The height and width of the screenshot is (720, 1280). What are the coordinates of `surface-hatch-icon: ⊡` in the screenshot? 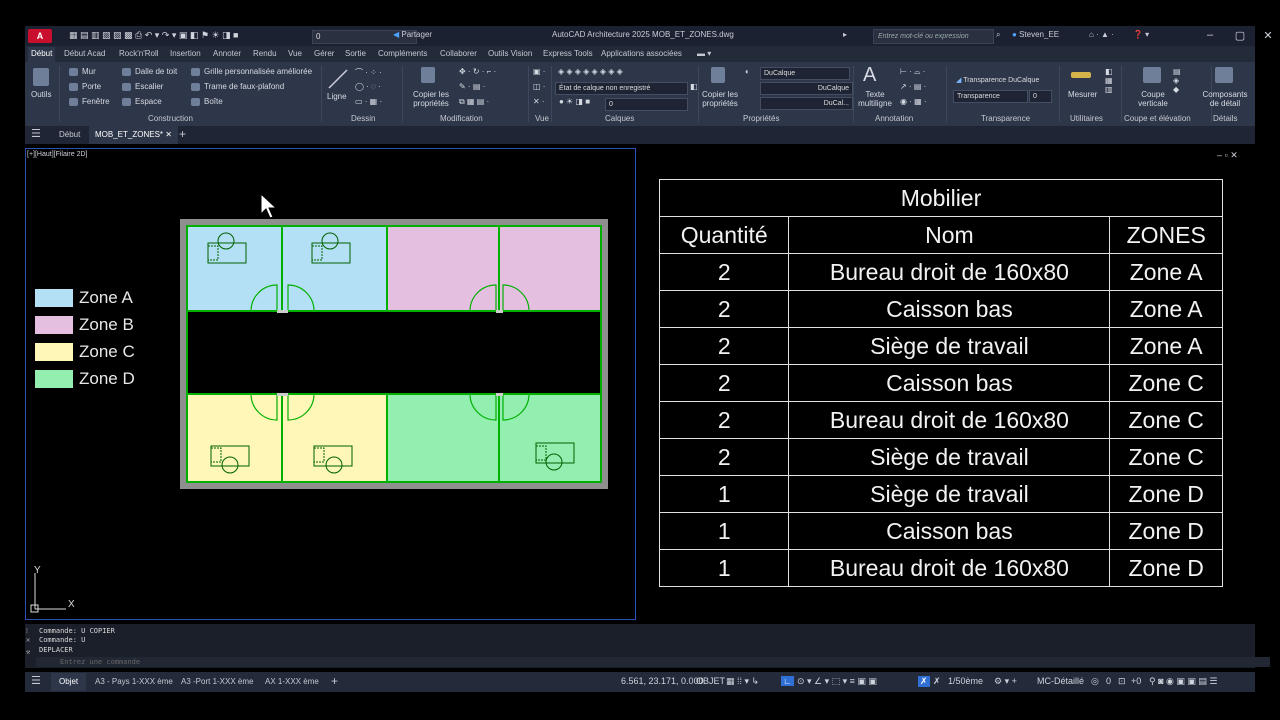 It's located at (1122, 681).